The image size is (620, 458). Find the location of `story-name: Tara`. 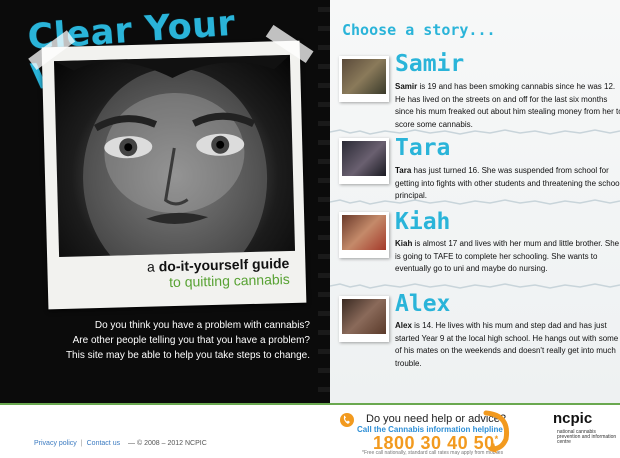

story-name: Tara is located at coordinates (422, 148).